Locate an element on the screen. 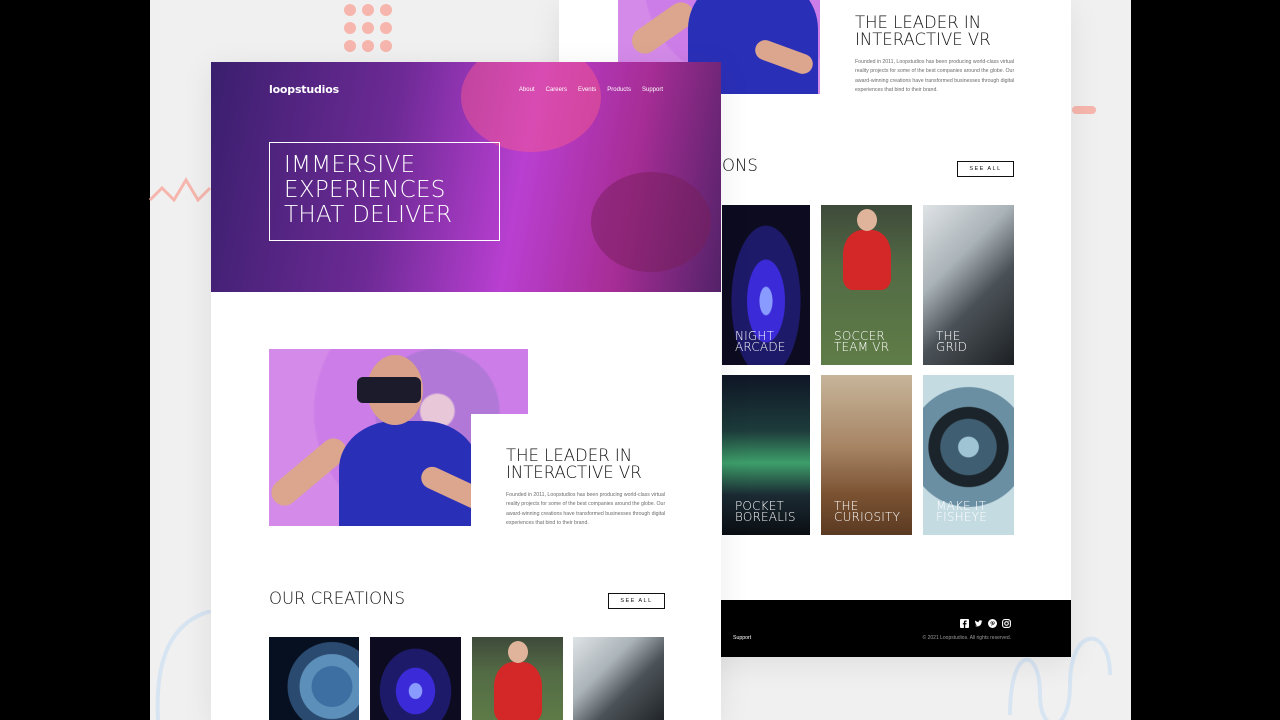 This screenshot has height=720, width=1280. main-nav: About Careers Events Products Support is located at coordinates (591, 90).